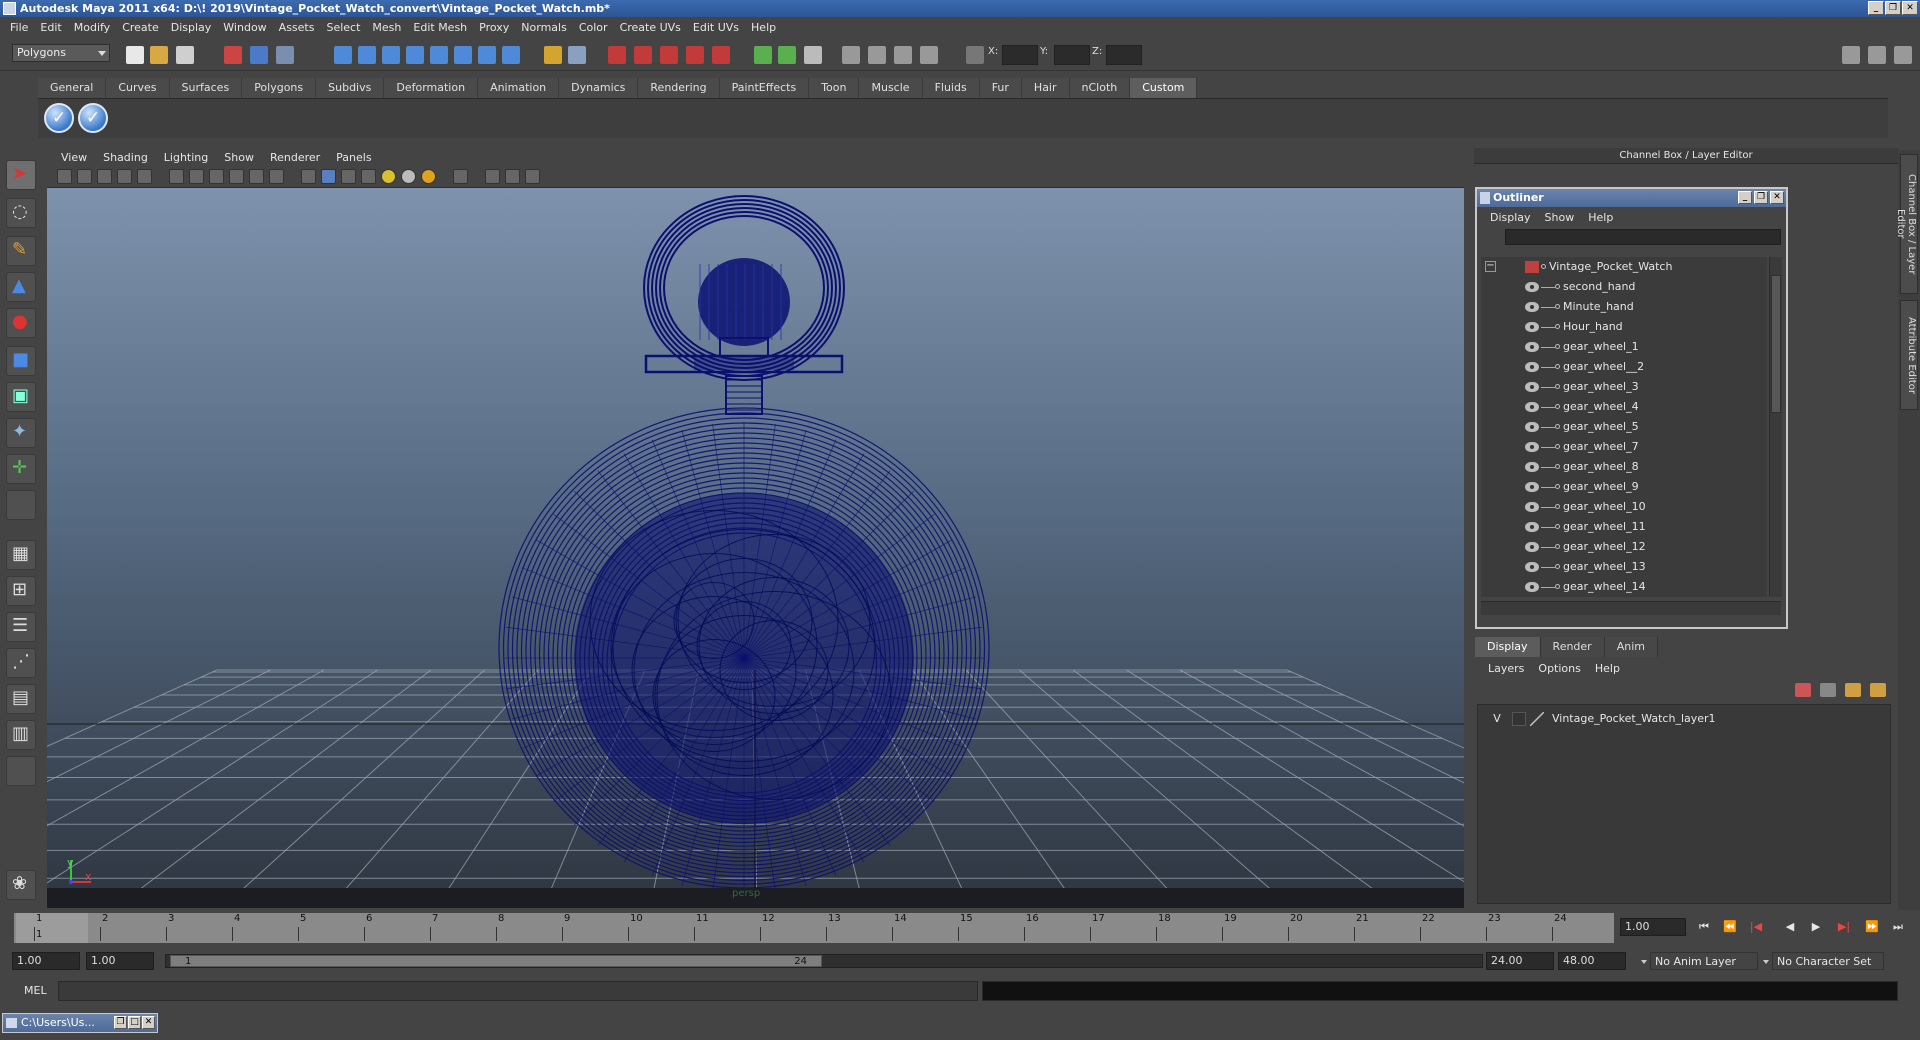  What do you see at coordinates (408, 176) in the screenshot?
I see `shadows-icon` at bounding box center [408, 176].